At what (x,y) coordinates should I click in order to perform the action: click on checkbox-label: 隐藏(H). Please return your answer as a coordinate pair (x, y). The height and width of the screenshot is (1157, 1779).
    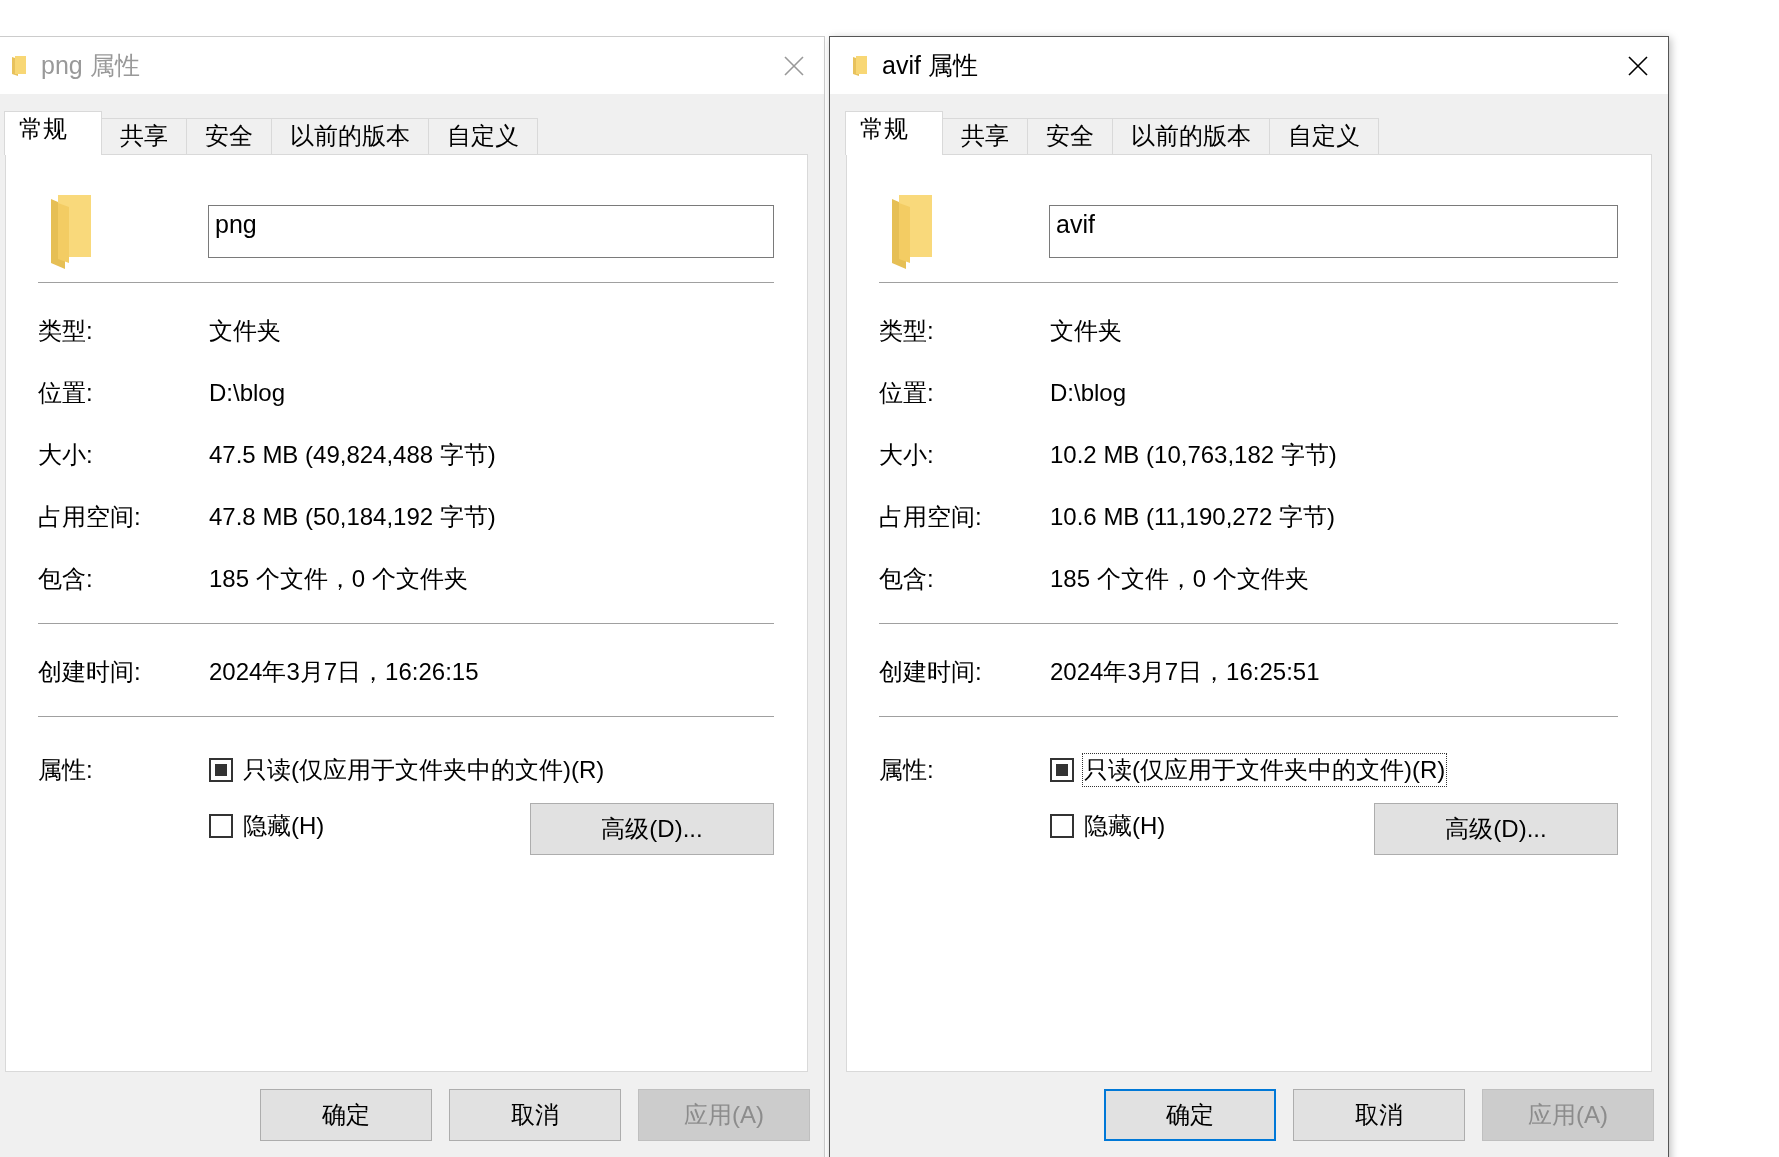
    Looking at the image, I should click on (1125, 826).